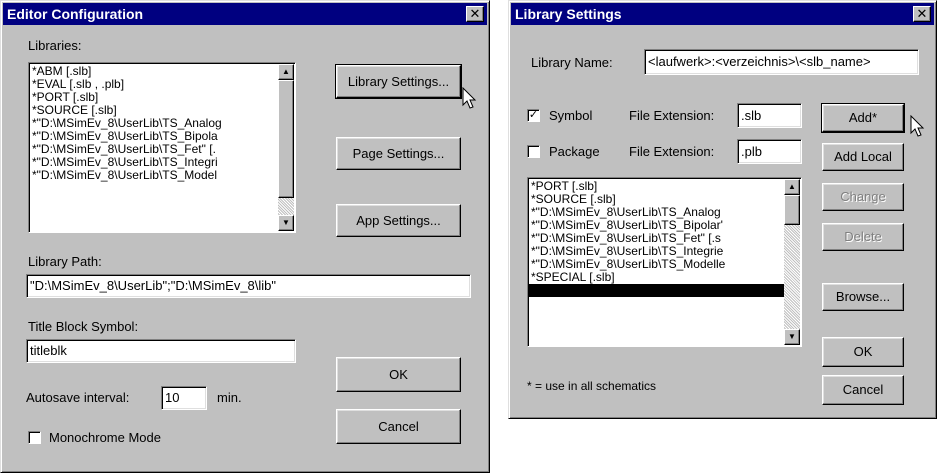  Describe the element at coordinates (65, 261) in the screenshot. I see `library-path-label: Library Path:` at that location.